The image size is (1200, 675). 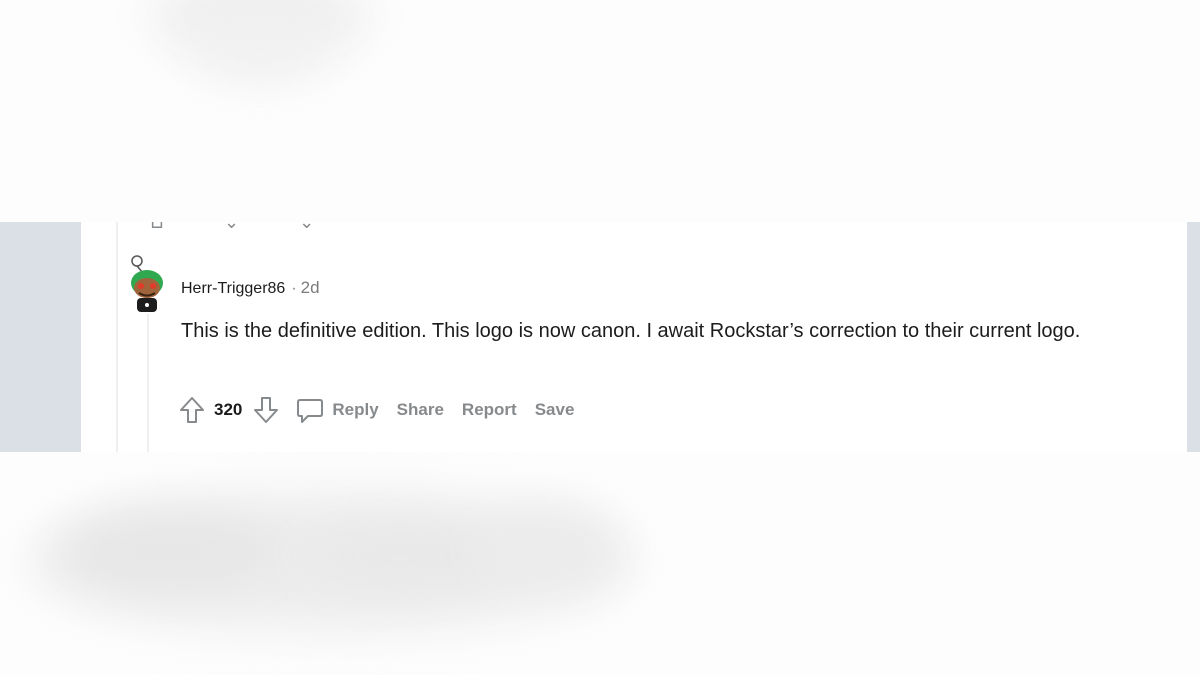 I want to click on page-background-left, so click(x=40, y=337).